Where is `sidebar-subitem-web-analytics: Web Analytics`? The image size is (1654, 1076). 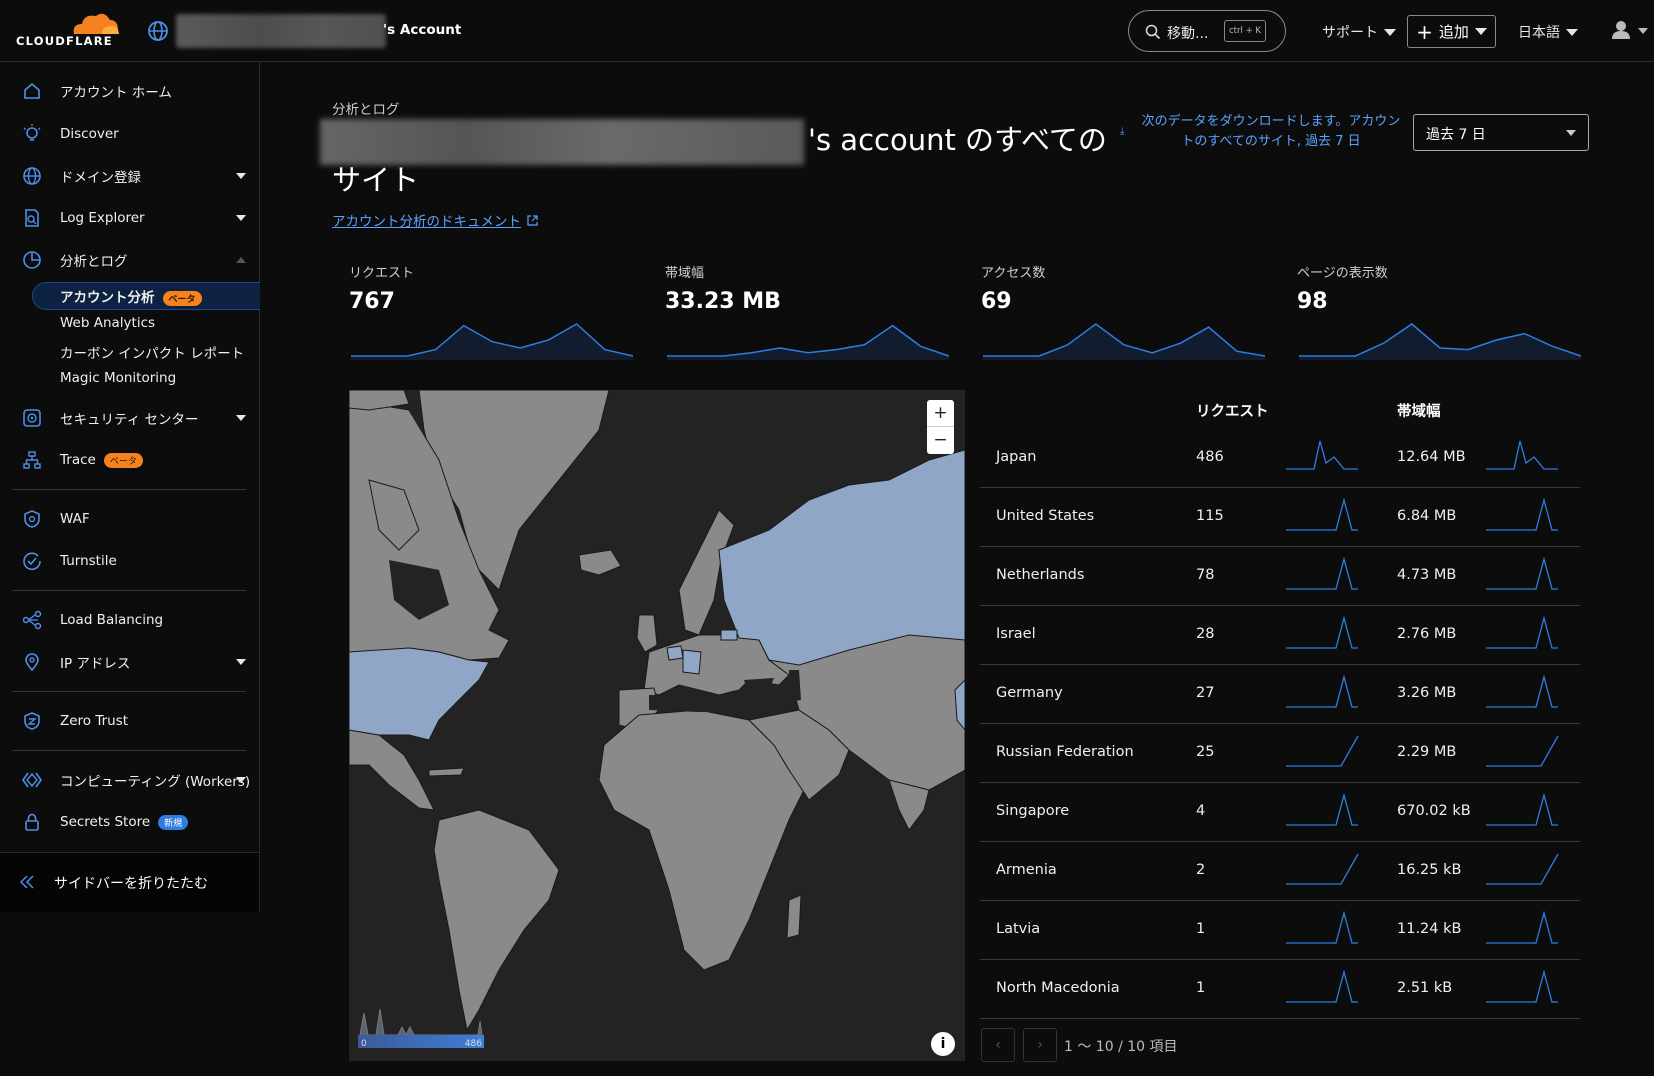
sidebar-subitem-web-analytics: Web Analytics is located at coordinates (107, 323).